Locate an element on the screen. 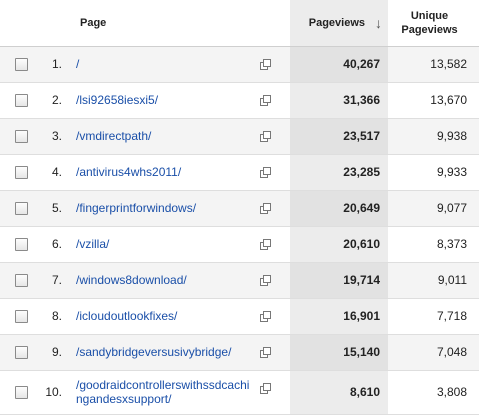 This screenshot has height=419, width=479. table-row: 5. /fingerprintforwindows/ 20,649 9,077 is located at coordinates (239, 208).